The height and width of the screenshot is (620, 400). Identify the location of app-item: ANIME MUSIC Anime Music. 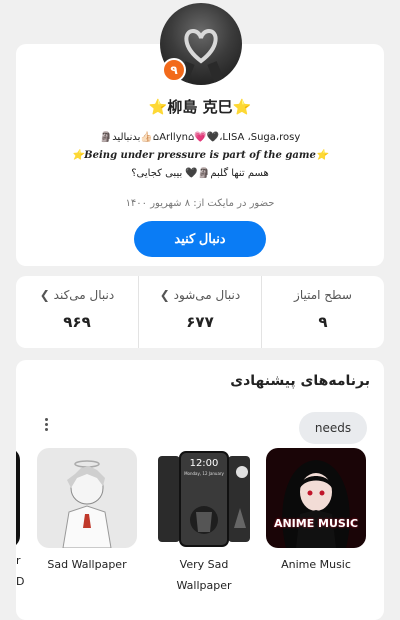
(316, 511).